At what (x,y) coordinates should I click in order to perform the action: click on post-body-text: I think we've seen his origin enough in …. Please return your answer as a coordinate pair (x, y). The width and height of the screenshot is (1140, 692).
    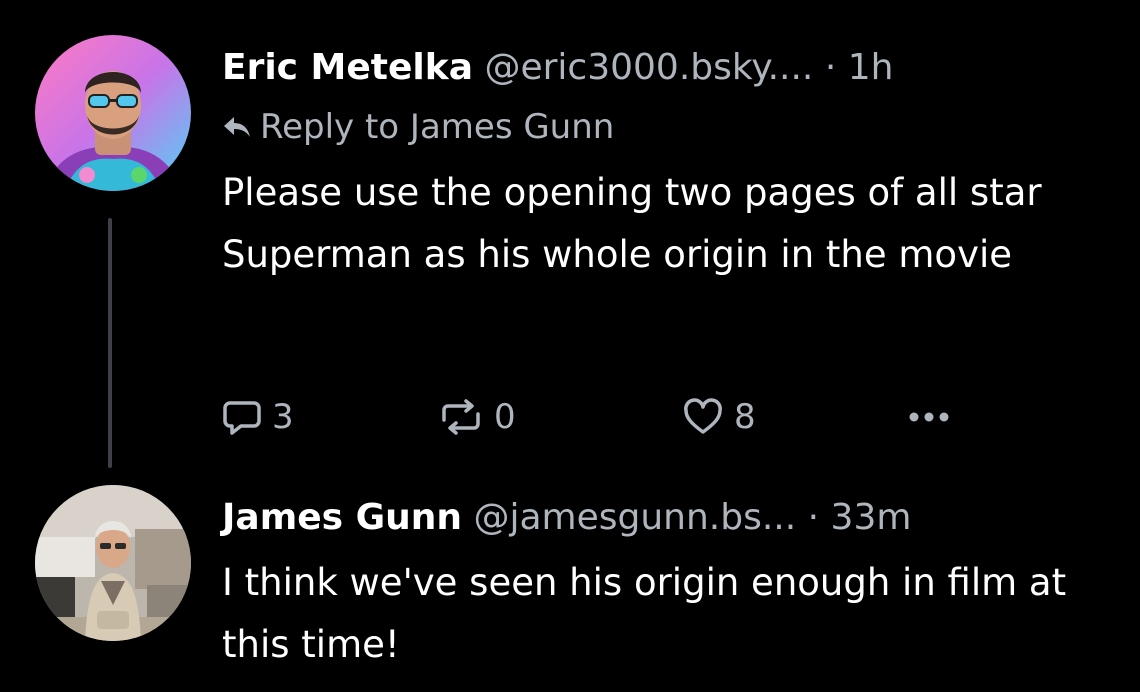
    Looking at the image, I should click on (644, 613).